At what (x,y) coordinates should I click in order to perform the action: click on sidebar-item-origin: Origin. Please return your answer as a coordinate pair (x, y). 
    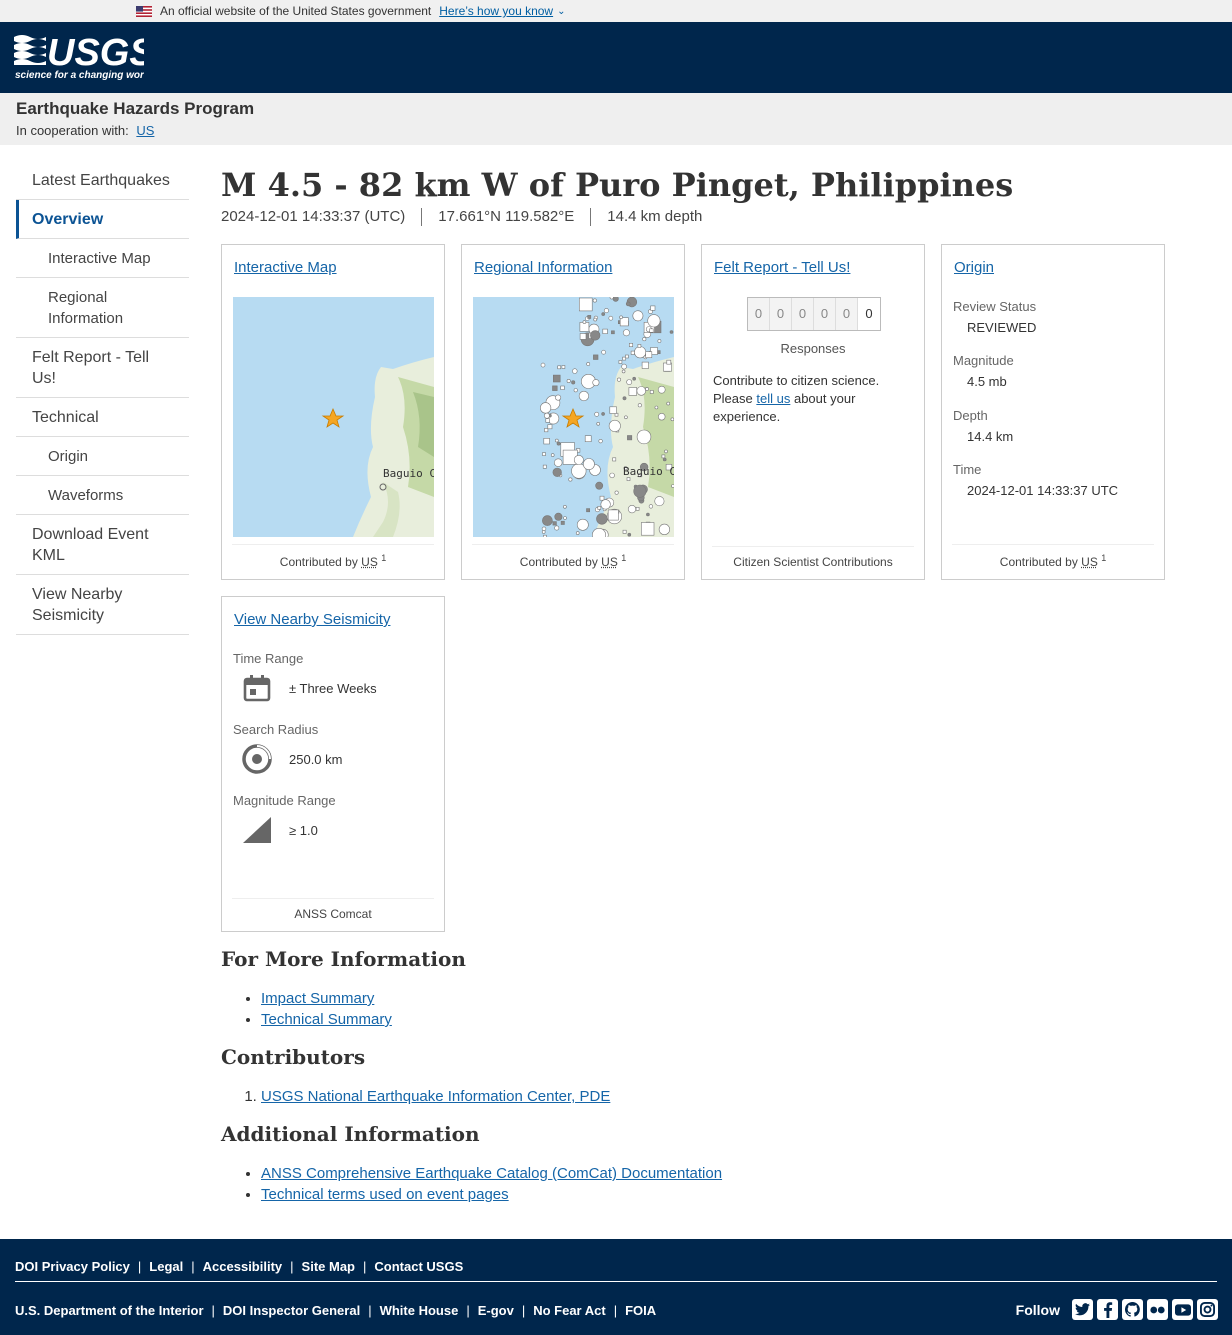
    Looking at the image, I should click on (102, 456).